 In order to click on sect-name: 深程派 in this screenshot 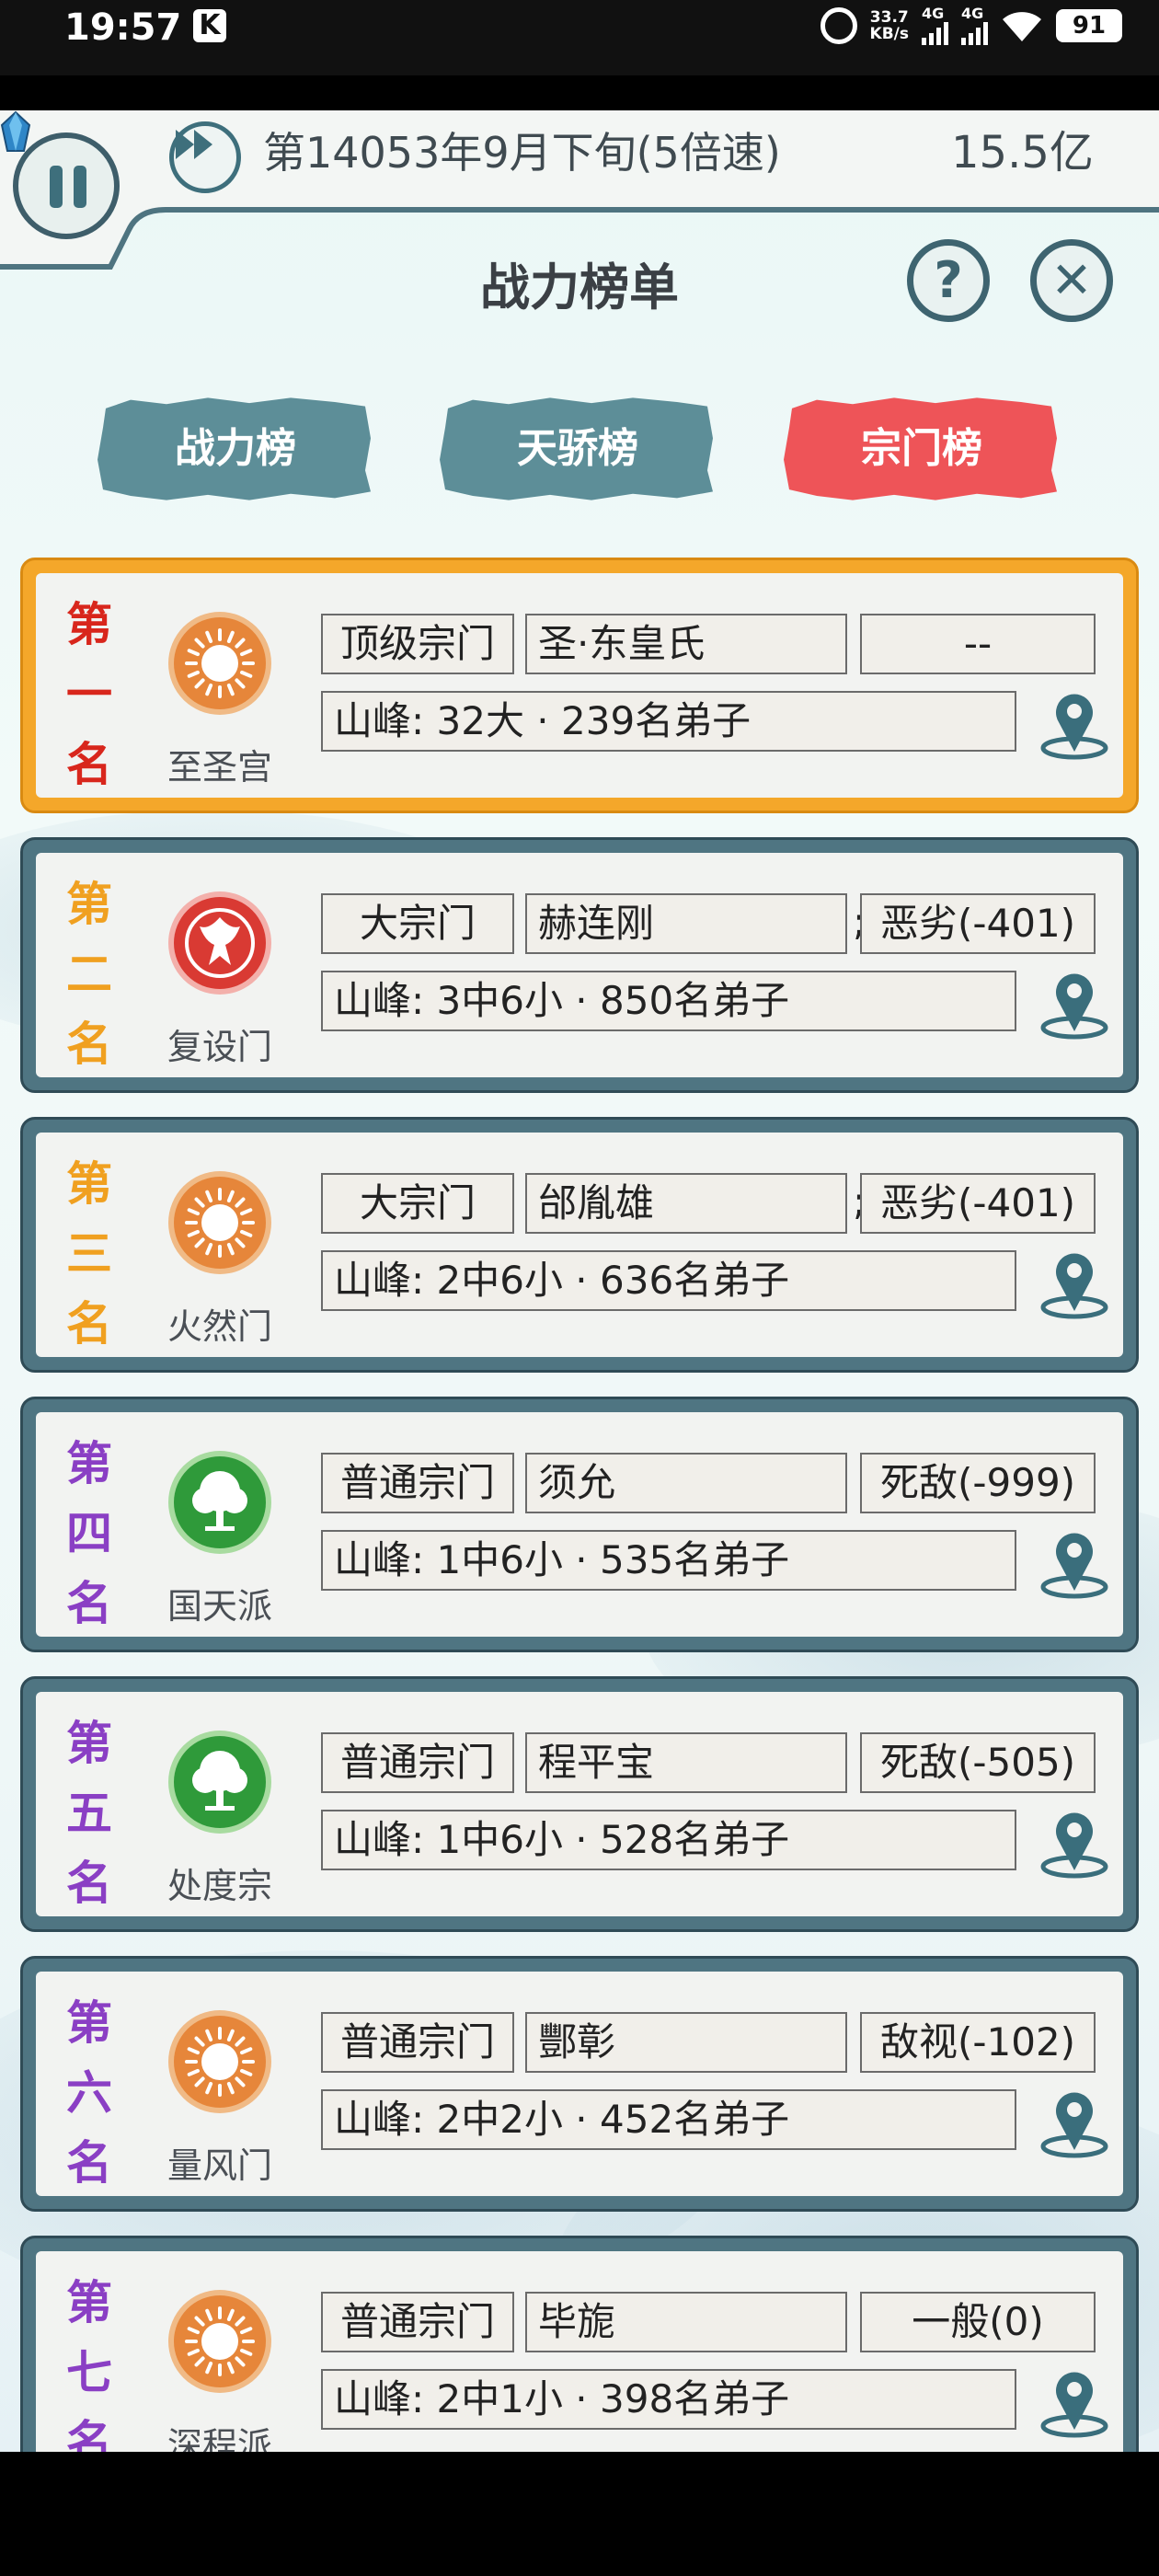, I will do `click(219, 2438)`.